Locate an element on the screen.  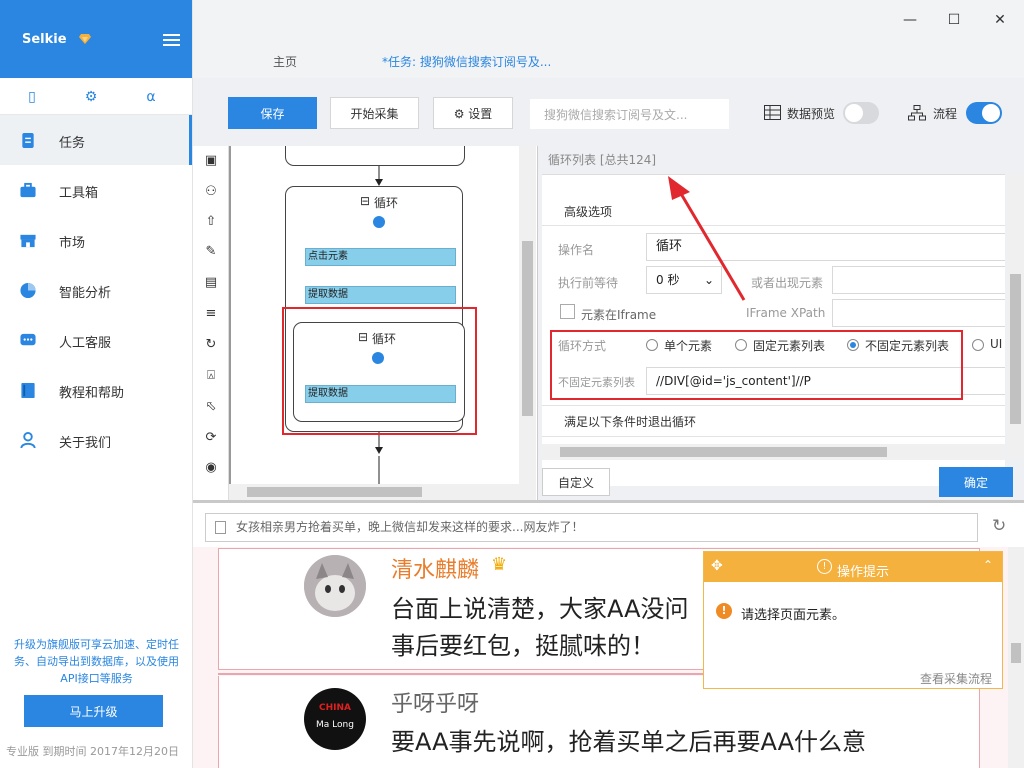
loop-mode-radio-ui is located at coordinates (978, 345).